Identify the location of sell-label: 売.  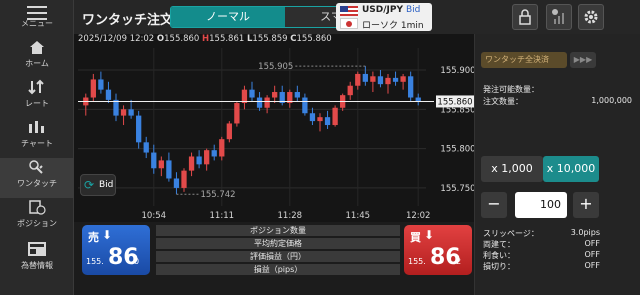
(93, 237).